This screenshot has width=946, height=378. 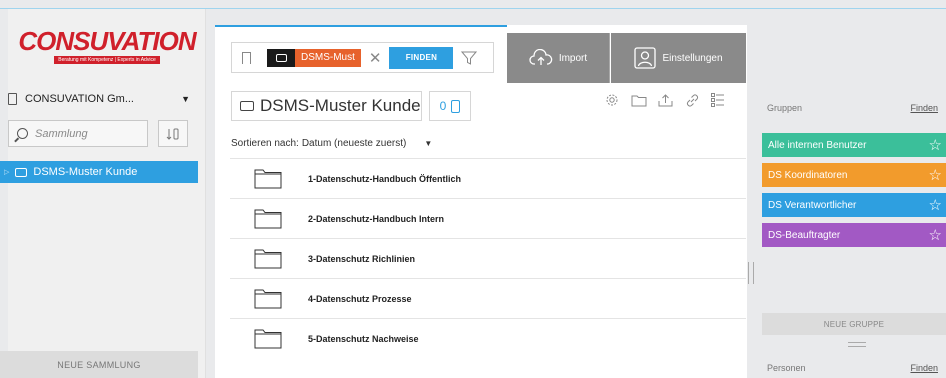 What do you see at coordinates (6, 172) in the screenshot?
I see `expand-icon: ▷` at bounding box center [6, 172].